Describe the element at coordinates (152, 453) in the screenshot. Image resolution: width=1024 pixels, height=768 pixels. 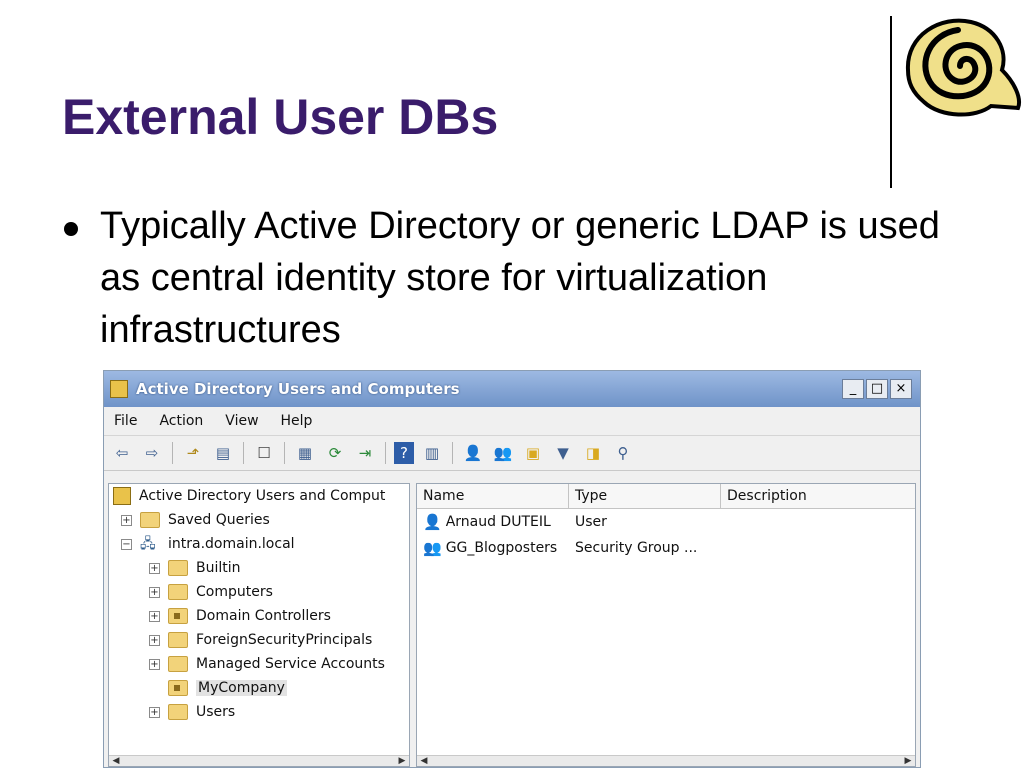
I see `forward-icon: ⇨` at that location.